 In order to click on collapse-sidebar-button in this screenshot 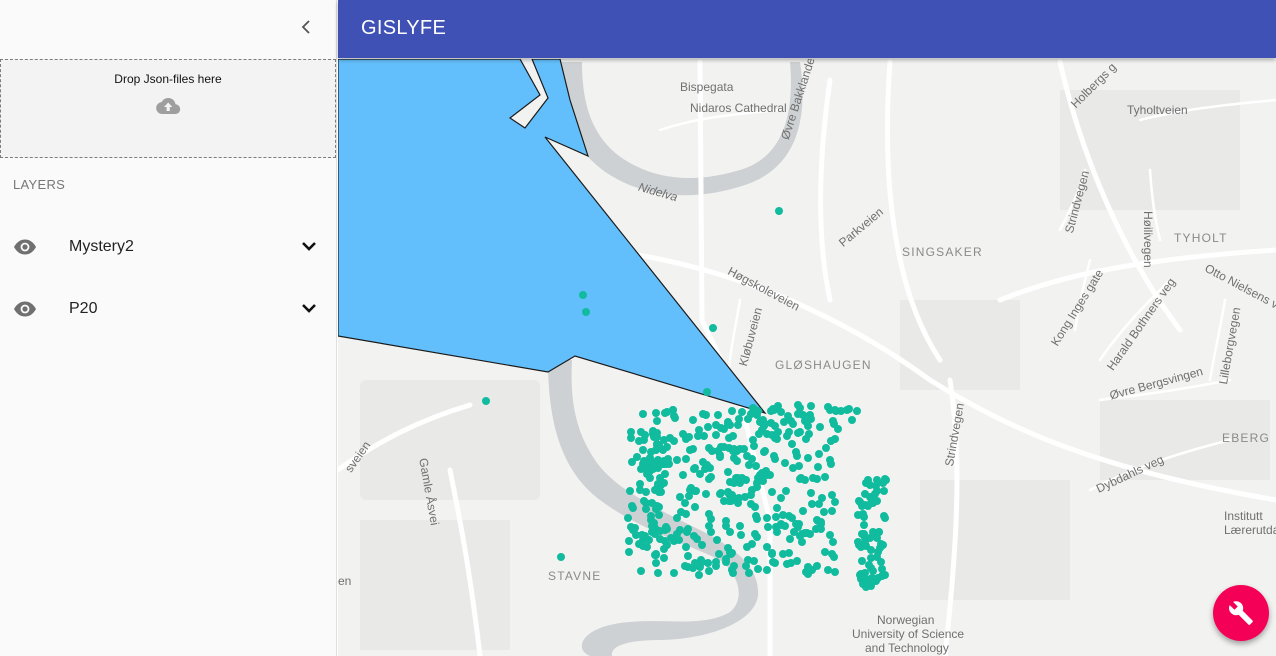, I will do `click(306, 27)`.